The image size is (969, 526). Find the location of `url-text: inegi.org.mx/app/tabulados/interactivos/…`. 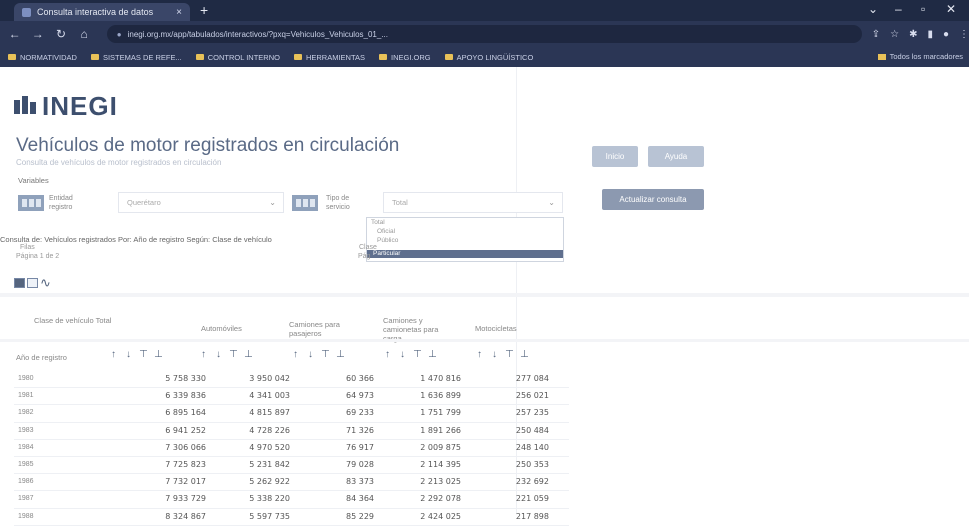

url-text: inegi.org.mx/app/tabulados/interactivos/… is located at coordinates (257, 34).